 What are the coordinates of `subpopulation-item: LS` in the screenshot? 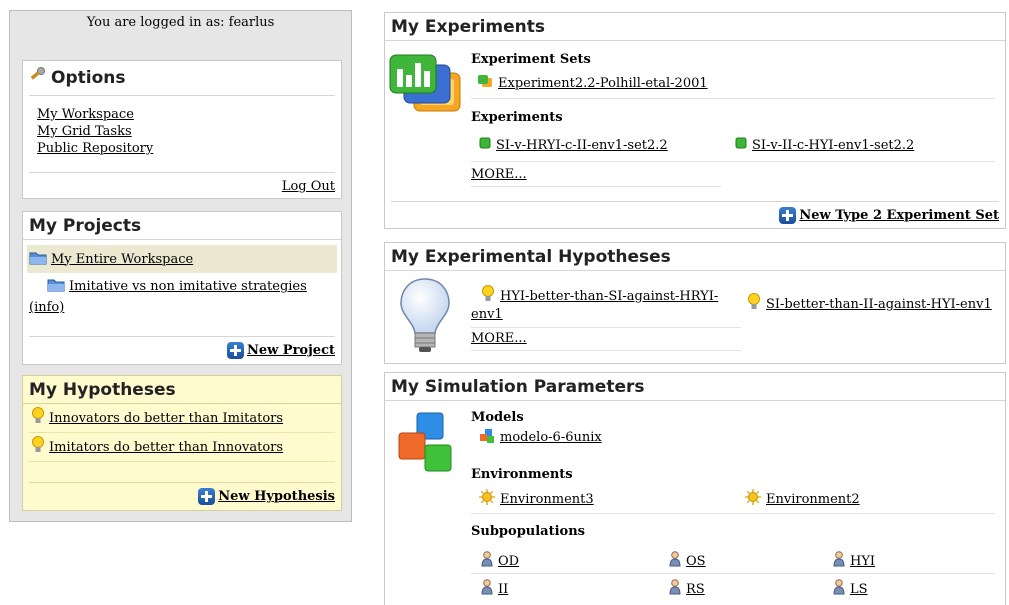 It's located at (850, 589).